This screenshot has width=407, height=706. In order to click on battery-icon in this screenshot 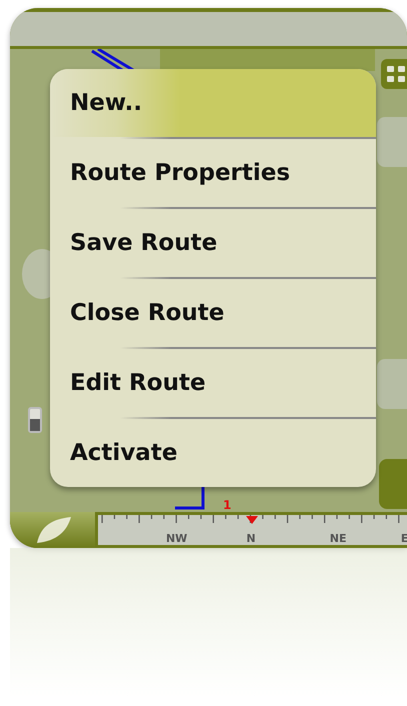, I will do `click(35, 420)`.